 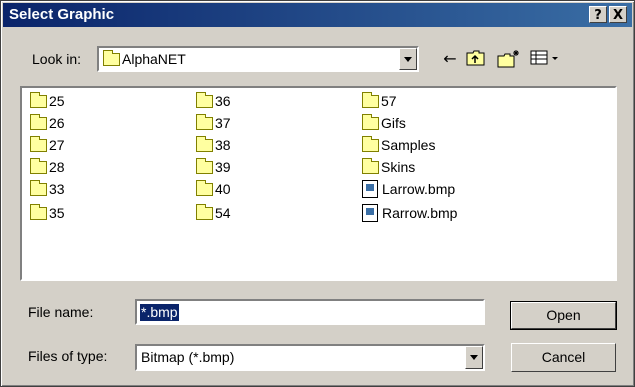 I want to click on item-label: Larrow.bmp, so click(x=419, y=189).